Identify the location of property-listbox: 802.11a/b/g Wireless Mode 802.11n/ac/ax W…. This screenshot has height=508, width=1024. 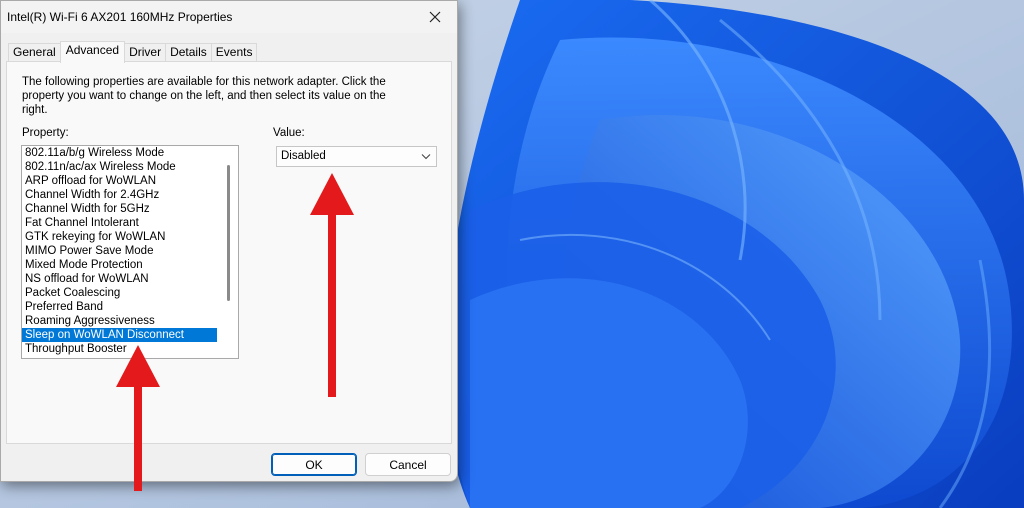
(130, 252).